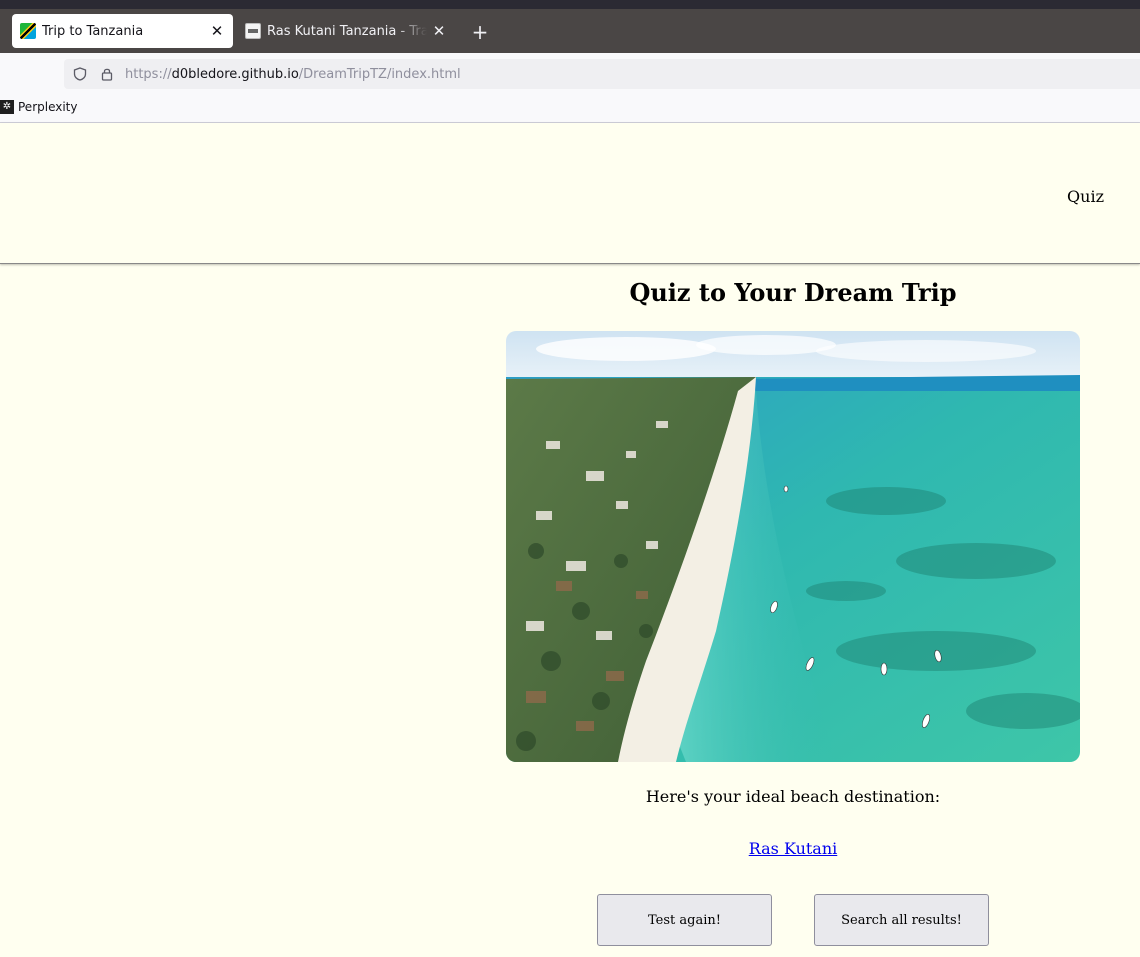 The height and width of the screenshot is (957, 1140). I want to click on bookmark-label: Perplexity, so click(48, 107).